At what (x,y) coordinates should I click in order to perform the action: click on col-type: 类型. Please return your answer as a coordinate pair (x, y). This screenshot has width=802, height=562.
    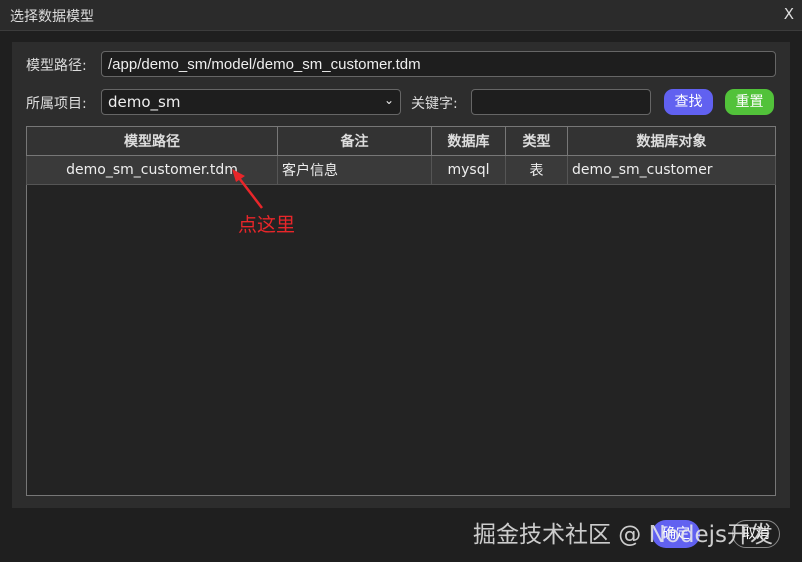
    Looking at the image, I should click on (536, 141).